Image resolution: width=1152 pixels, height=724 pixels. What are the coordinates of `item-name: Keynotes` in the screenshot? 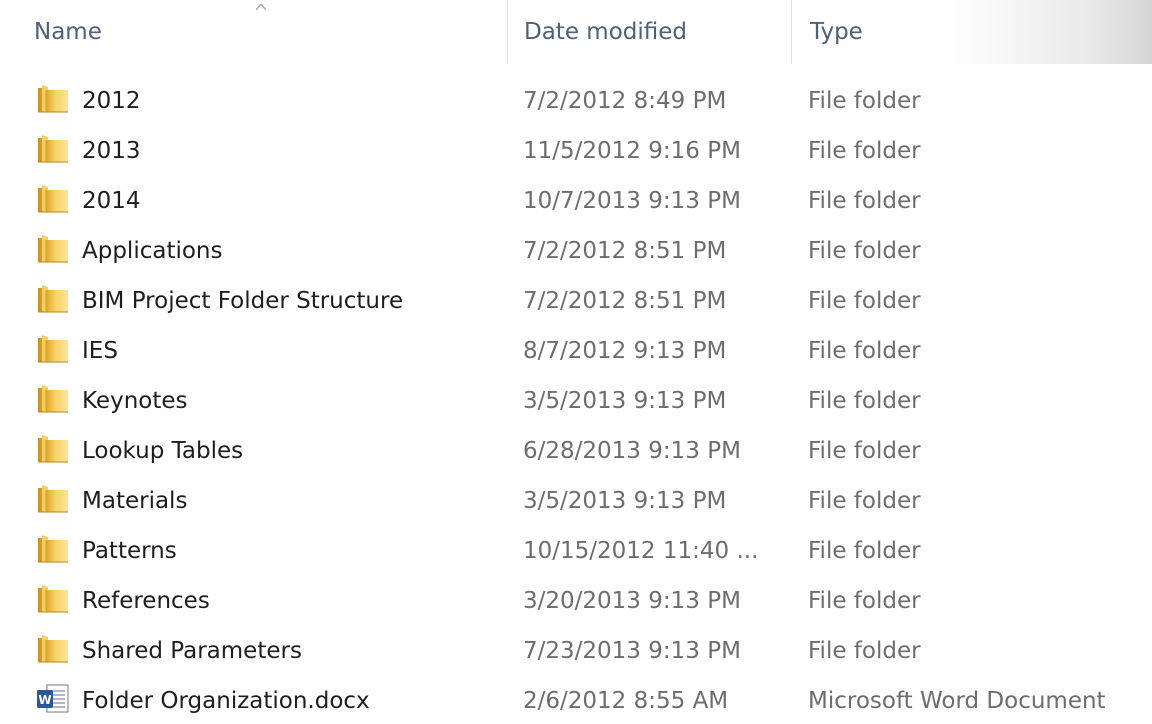 It's located at (135, 401).